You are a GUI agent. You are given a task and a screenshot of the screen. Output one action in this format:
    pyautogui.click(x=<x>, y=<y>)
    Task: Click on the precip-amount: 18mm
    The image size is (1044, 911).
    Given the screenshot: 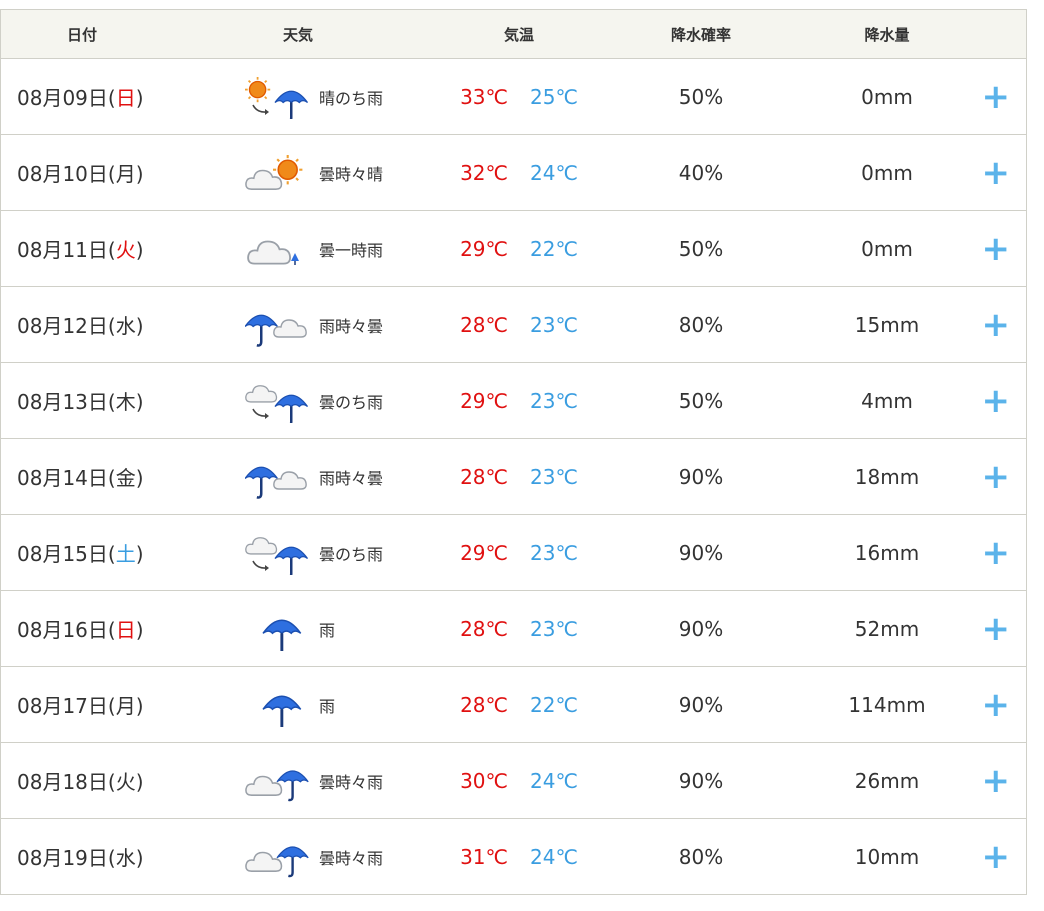 What is the action you would take?
    pyautogui.click(x=887, y=476)
    